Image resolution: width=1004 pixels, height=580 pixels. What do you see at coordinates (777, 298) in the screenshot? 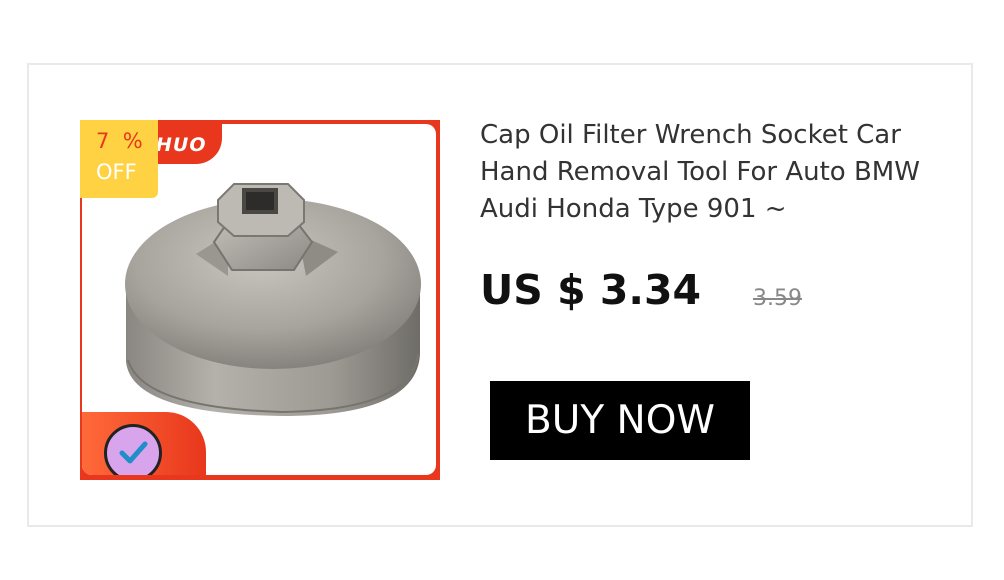
I see `original-price: 3.59` at bounding box center [777, 298].